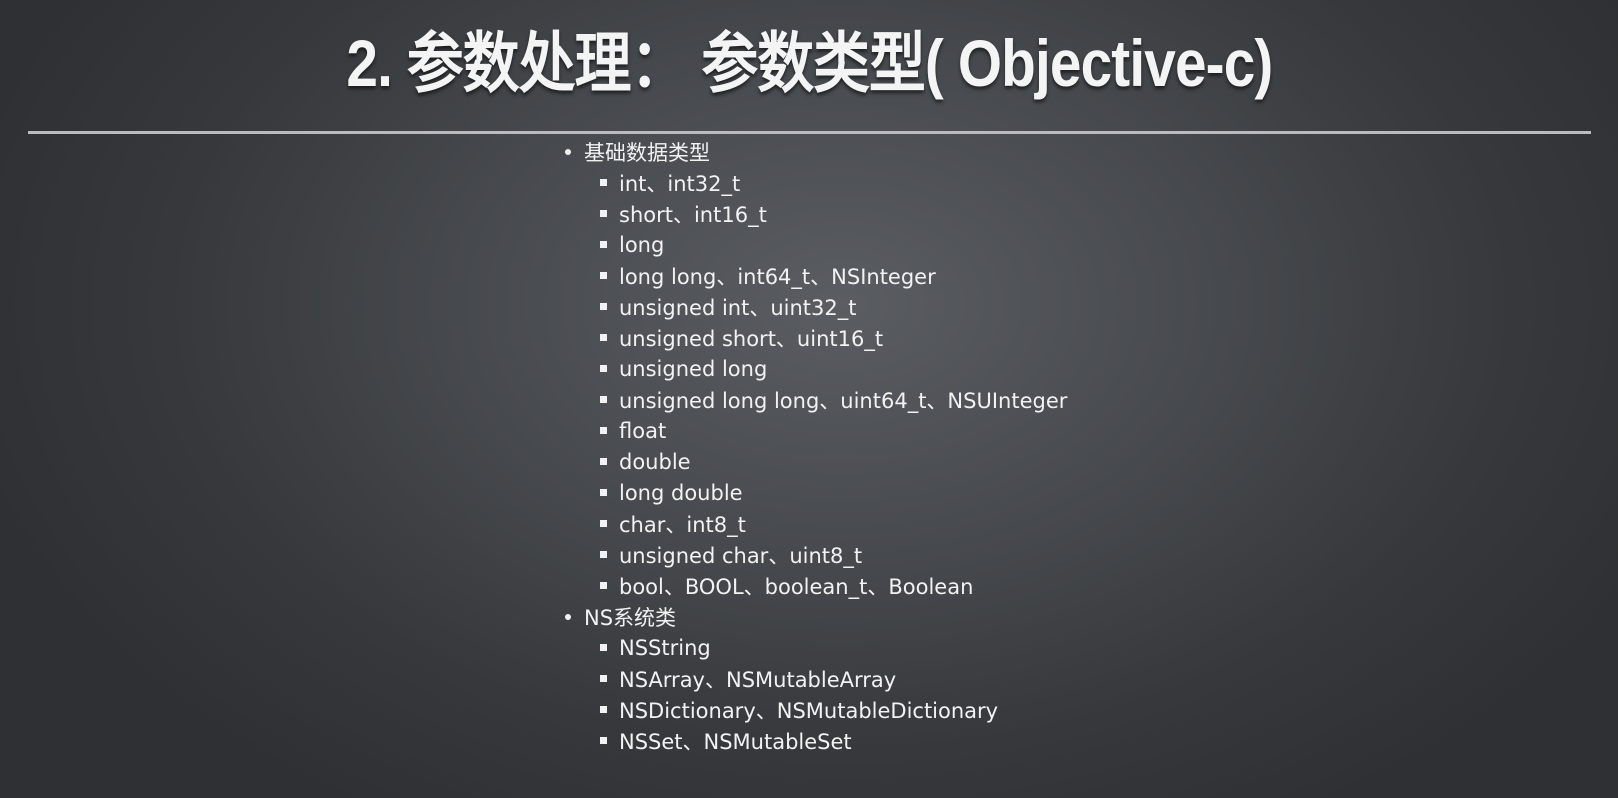 The image size is (1618, 798). I want to click on list-item: int、int32_t, so click(1062, 182).